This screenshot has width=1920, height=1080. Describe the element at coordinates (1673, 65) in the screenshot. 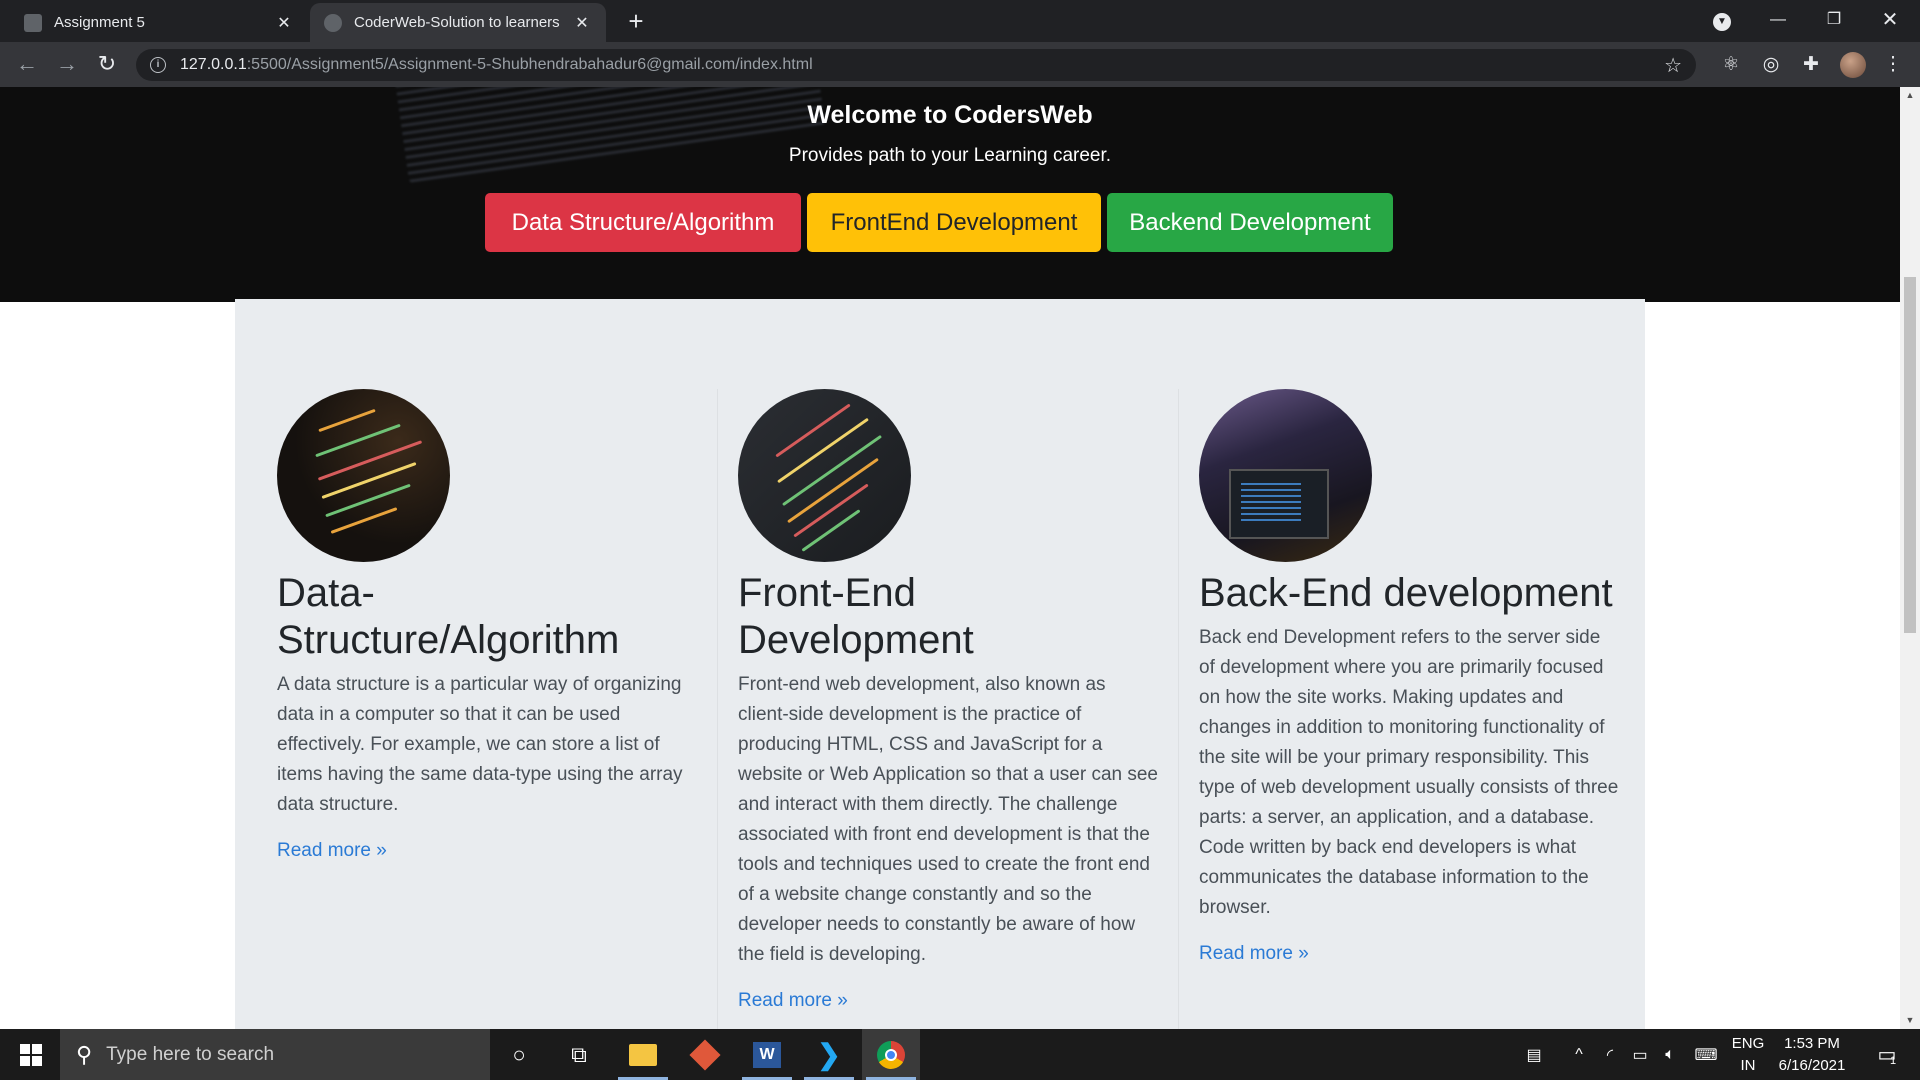

I see `bookmark-star-icon: ☆` at that location.